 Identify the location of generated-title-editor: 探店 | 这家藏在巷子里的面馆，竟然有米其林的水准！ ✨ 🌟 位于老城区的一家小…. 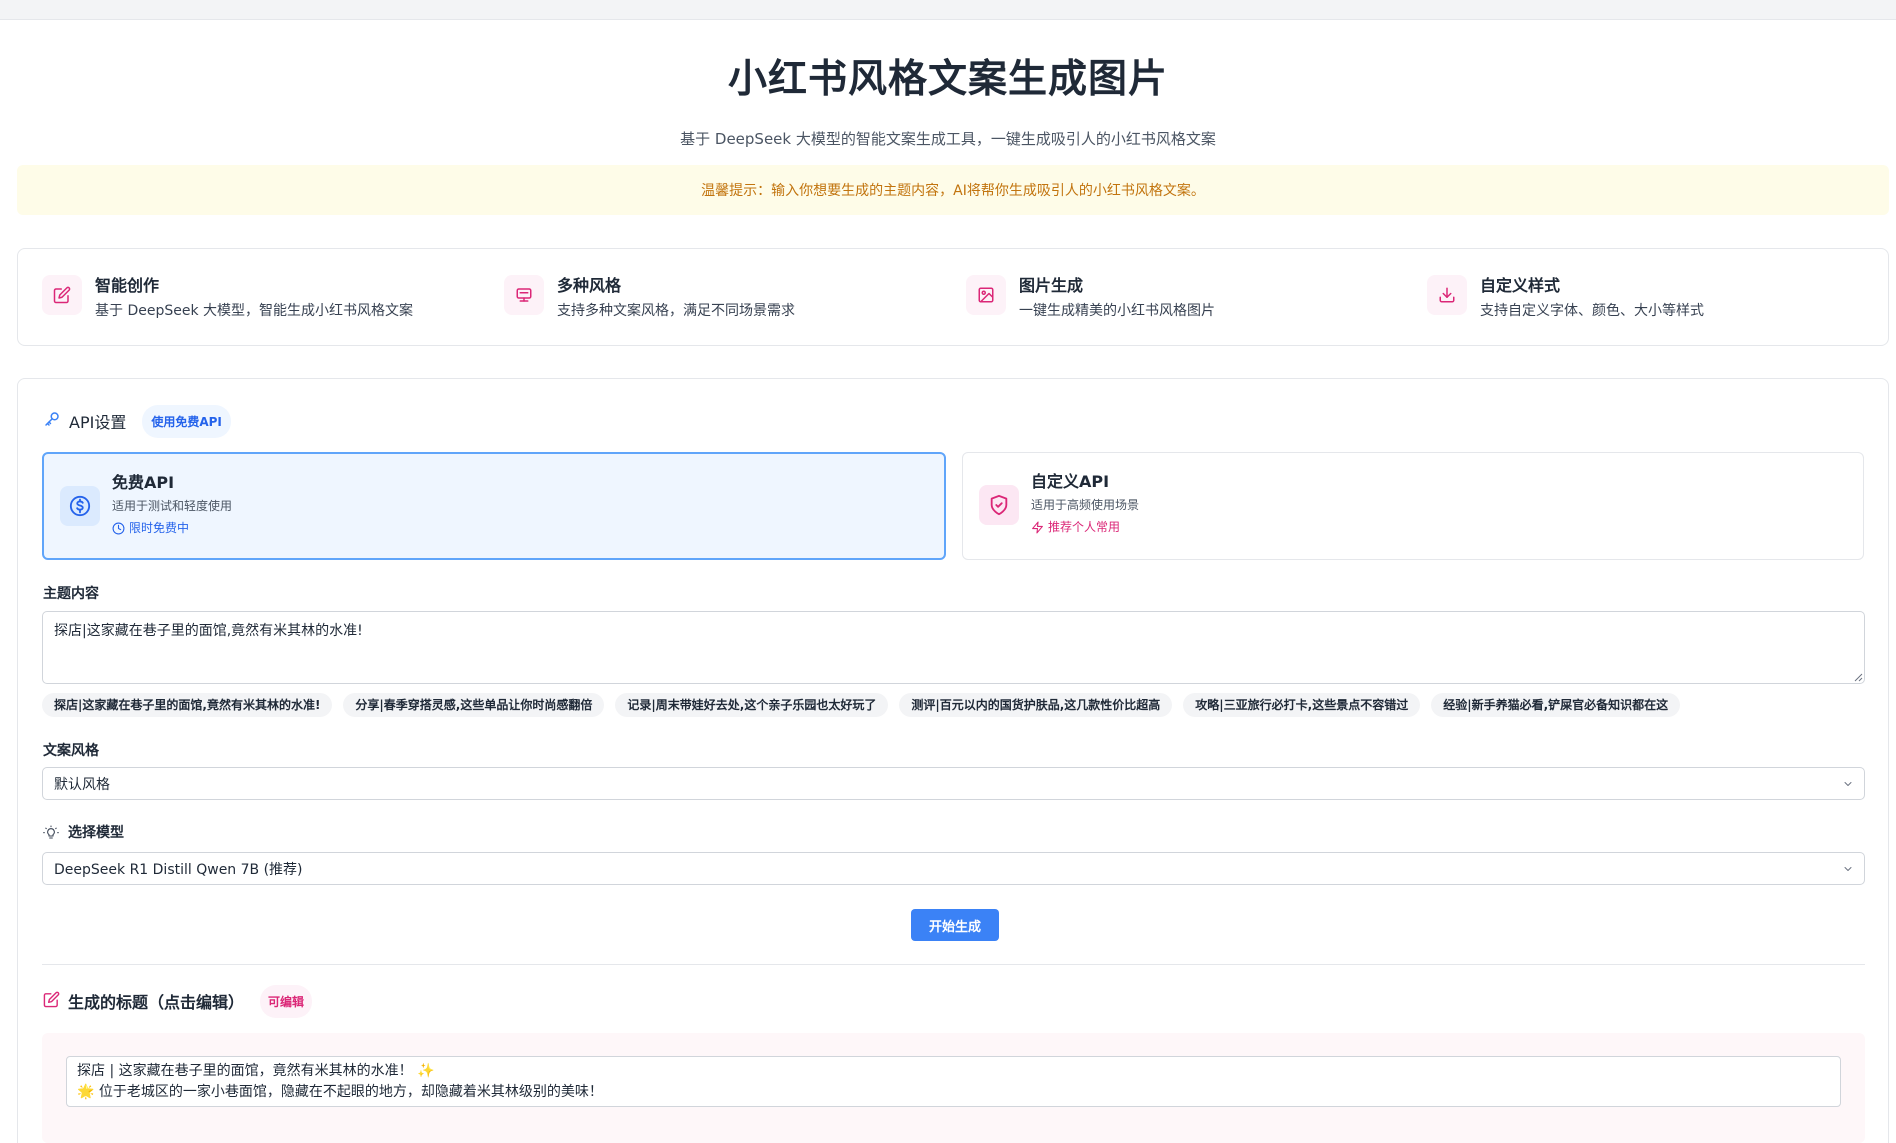
(953, 1081).